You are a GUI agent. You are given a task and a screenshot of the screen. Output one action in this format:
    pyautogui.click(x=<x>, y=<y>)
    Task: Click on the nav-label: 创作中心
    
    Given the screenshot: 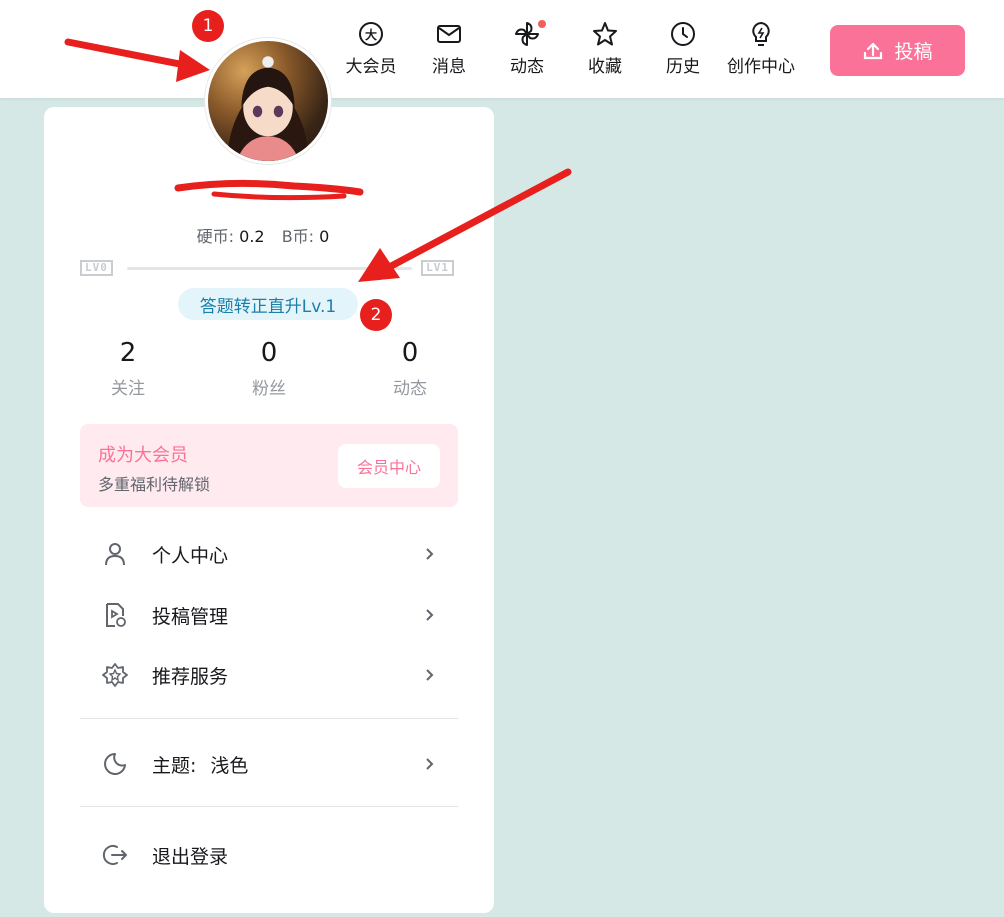 What is the action you would take?
    pyautogui.click(x=761, y=67)
    